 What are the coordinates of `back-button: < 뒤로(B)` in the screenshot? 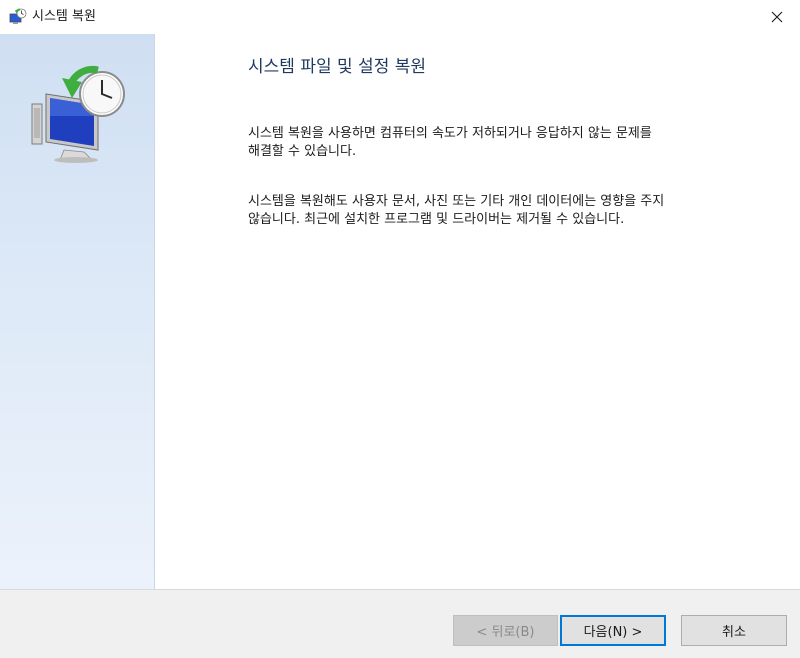 It's located at (505, 630).